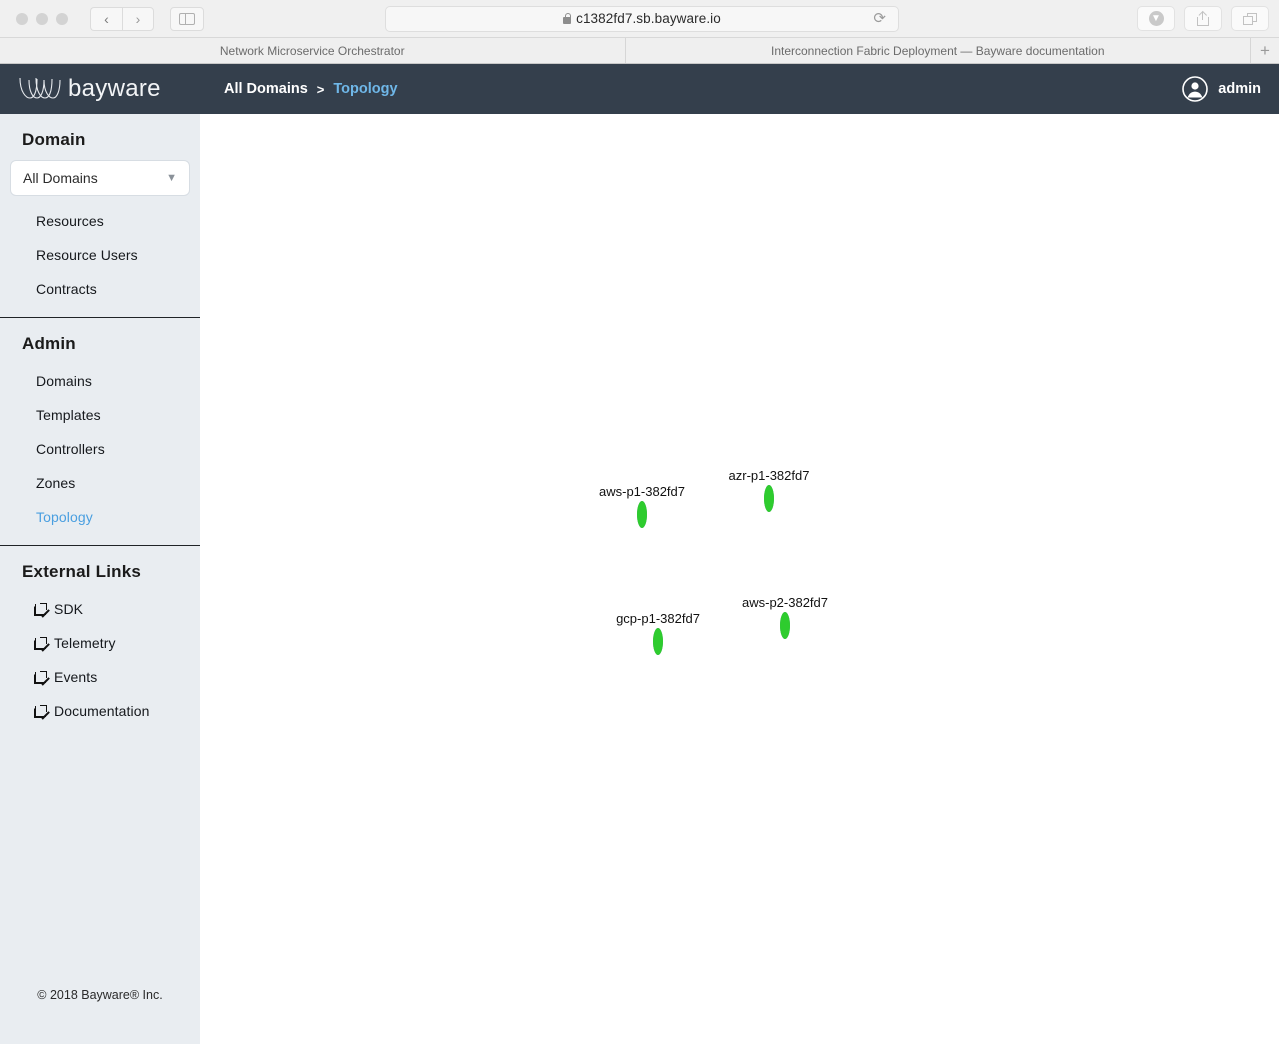 This screenshot has width=1279, height=1044. I want to click on url-text: c1382fd7.sb.bayware.io, so click(648, 18).